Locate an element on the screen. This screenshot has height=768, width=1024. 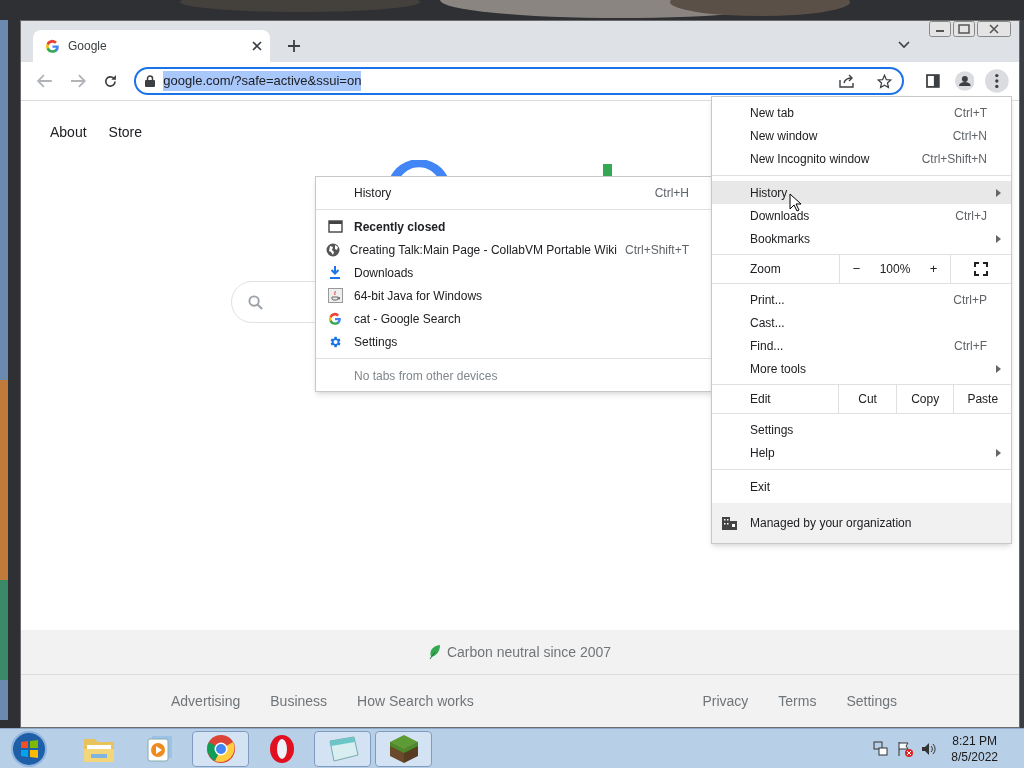
leaf-icon is located at coordinates (434, 652).